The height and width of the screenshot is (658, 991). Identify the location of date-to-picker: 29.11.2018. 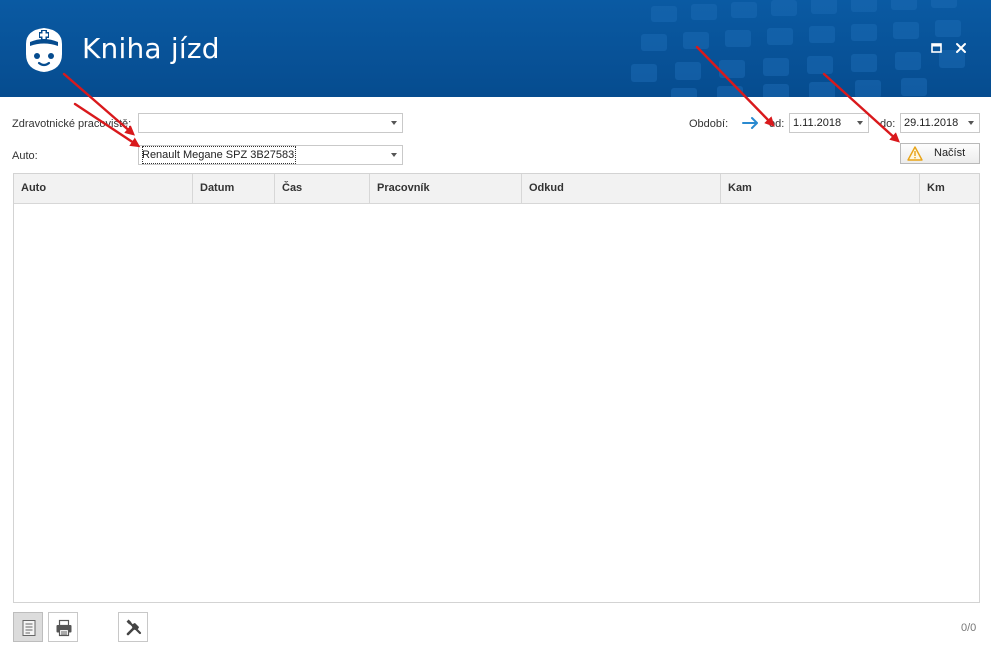
(940, 123).